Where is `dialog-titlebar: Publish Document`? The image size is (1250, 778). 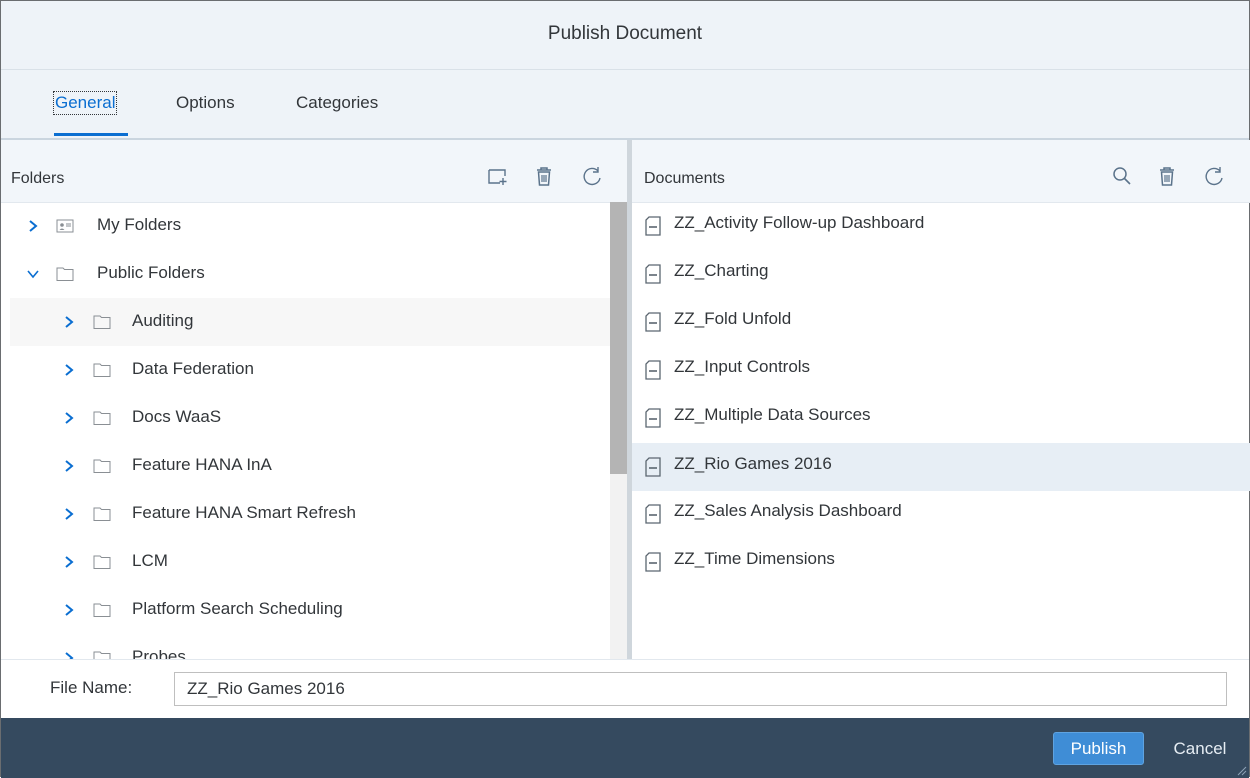 dialog-titlebar: Publish Document is located at coordinates (625, 35).